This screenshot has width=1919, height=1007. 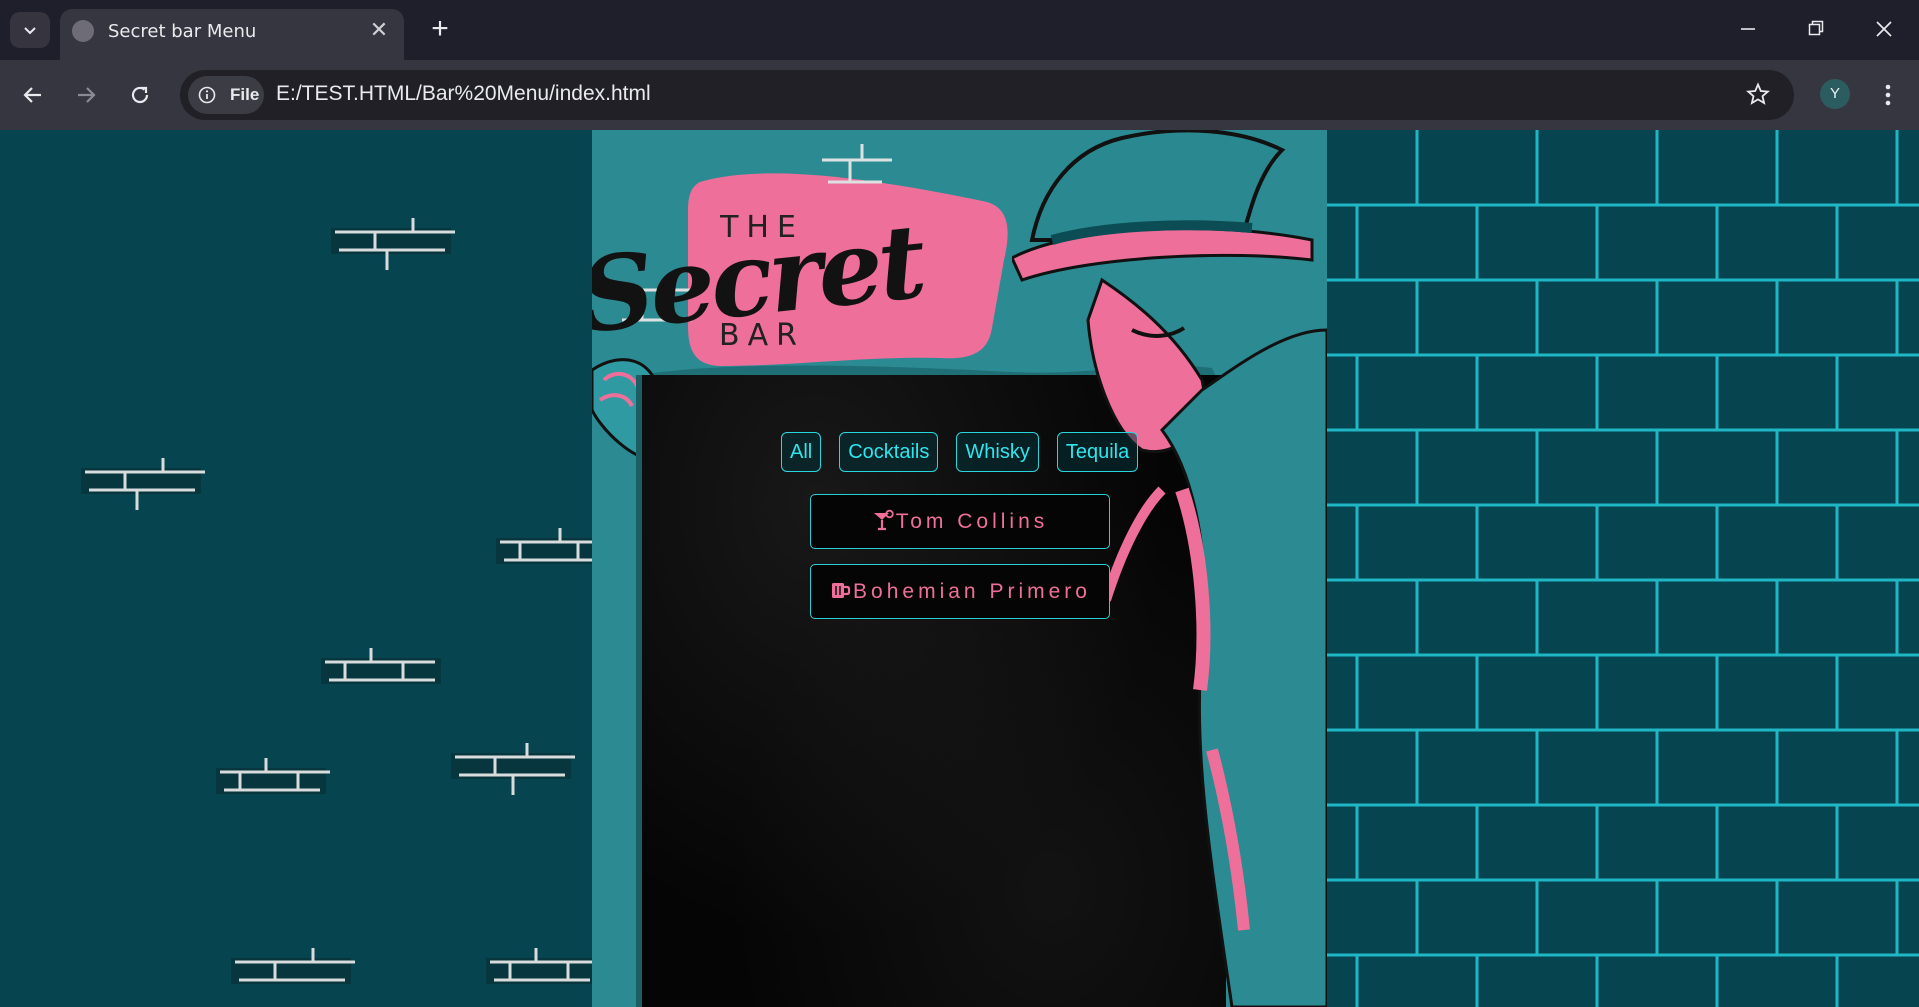 I want to click on category-filters: All Cocktails Whisky Tequila, so click(x=960, y=452).